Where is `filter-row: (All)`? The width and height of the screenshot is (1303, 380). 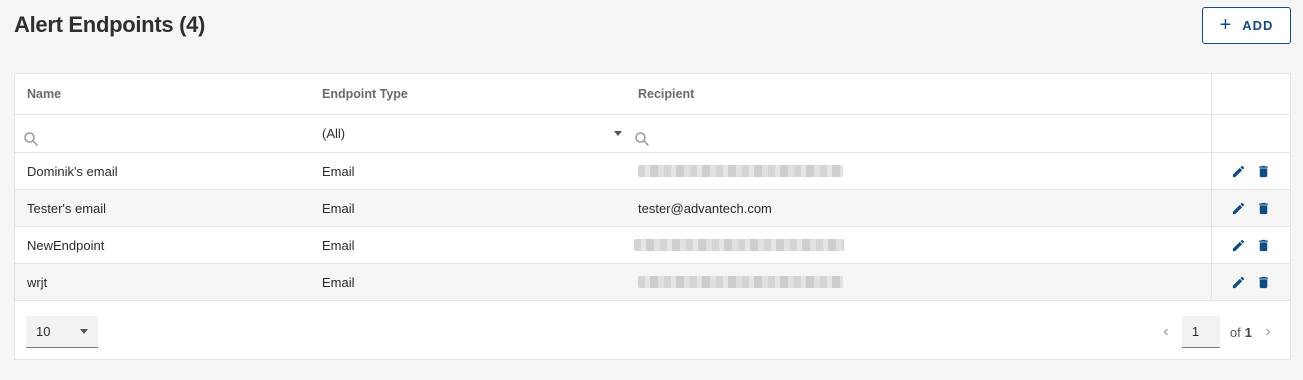
filter-row: (All) is located at coordinates (652, 134).